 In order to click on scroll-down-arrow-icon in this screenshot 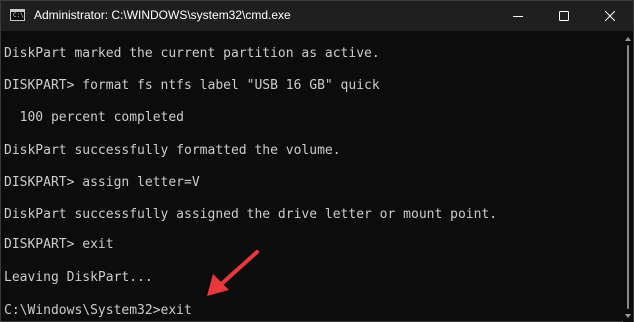, I will do `click(628, 316)`.